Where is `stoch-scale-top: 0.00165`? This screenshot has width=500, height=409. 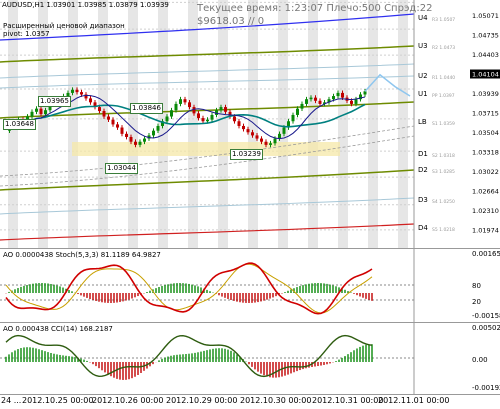
stoch-scale-top: 0.00165 is located at coordinates (486, 254).